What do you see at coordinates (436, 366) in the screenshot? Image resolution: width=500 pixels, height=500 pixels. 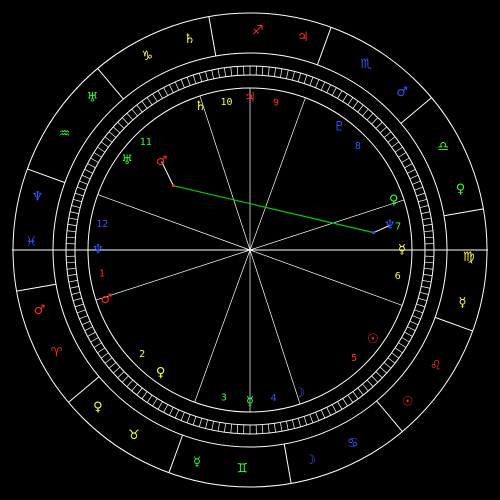 I see `leo-sign-icon: ♌` at bounding box center [436, 366].